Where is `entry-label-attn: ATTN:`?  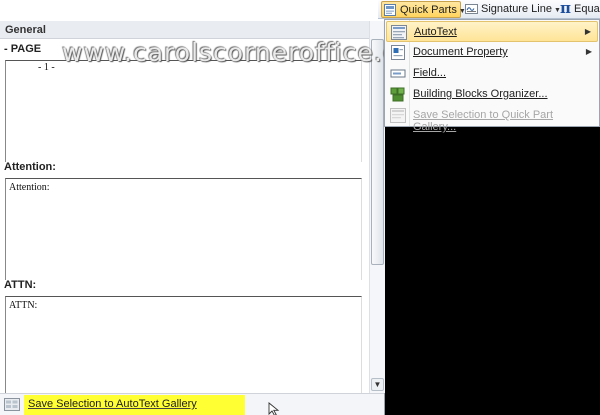
entry-label-attn: ATTN: is located at coordinates (20, 285).